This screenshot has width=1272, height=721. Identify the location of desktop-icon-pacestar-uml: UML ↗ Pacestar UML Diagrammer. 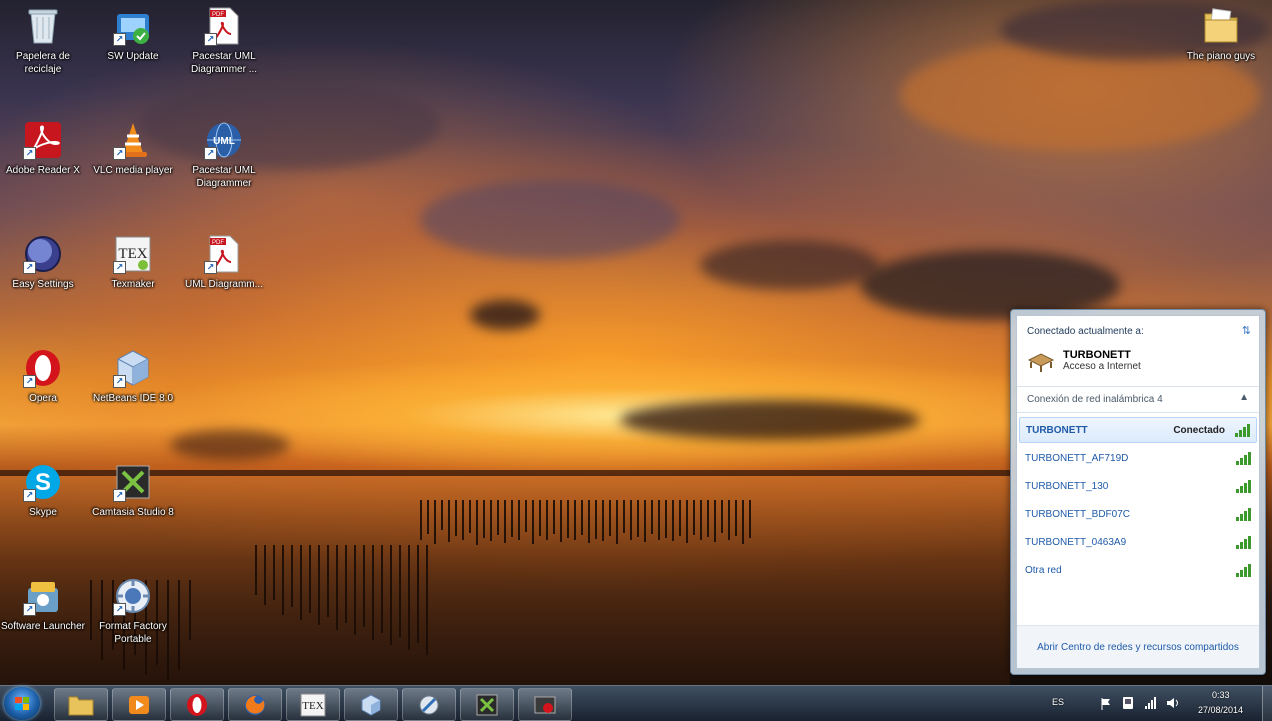
(224, 155).